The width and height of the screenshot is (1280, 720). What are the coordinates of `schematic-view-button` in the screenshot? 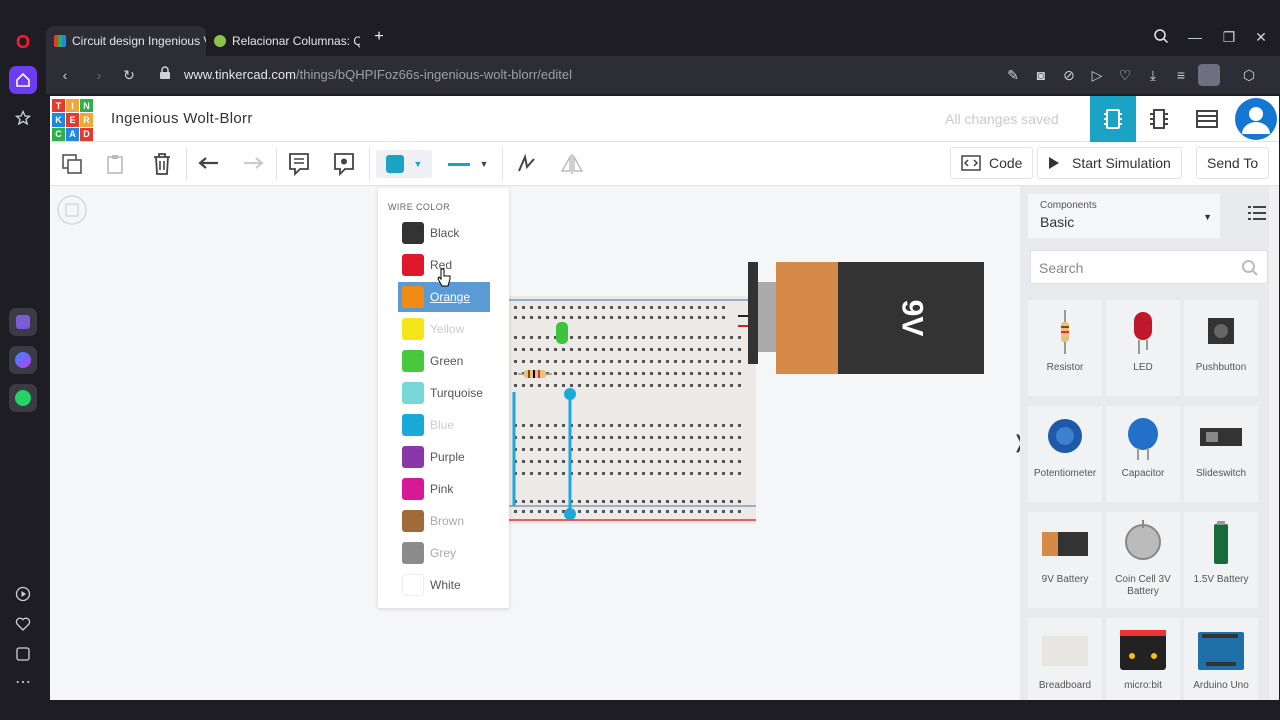 It's located at (1159, 119).